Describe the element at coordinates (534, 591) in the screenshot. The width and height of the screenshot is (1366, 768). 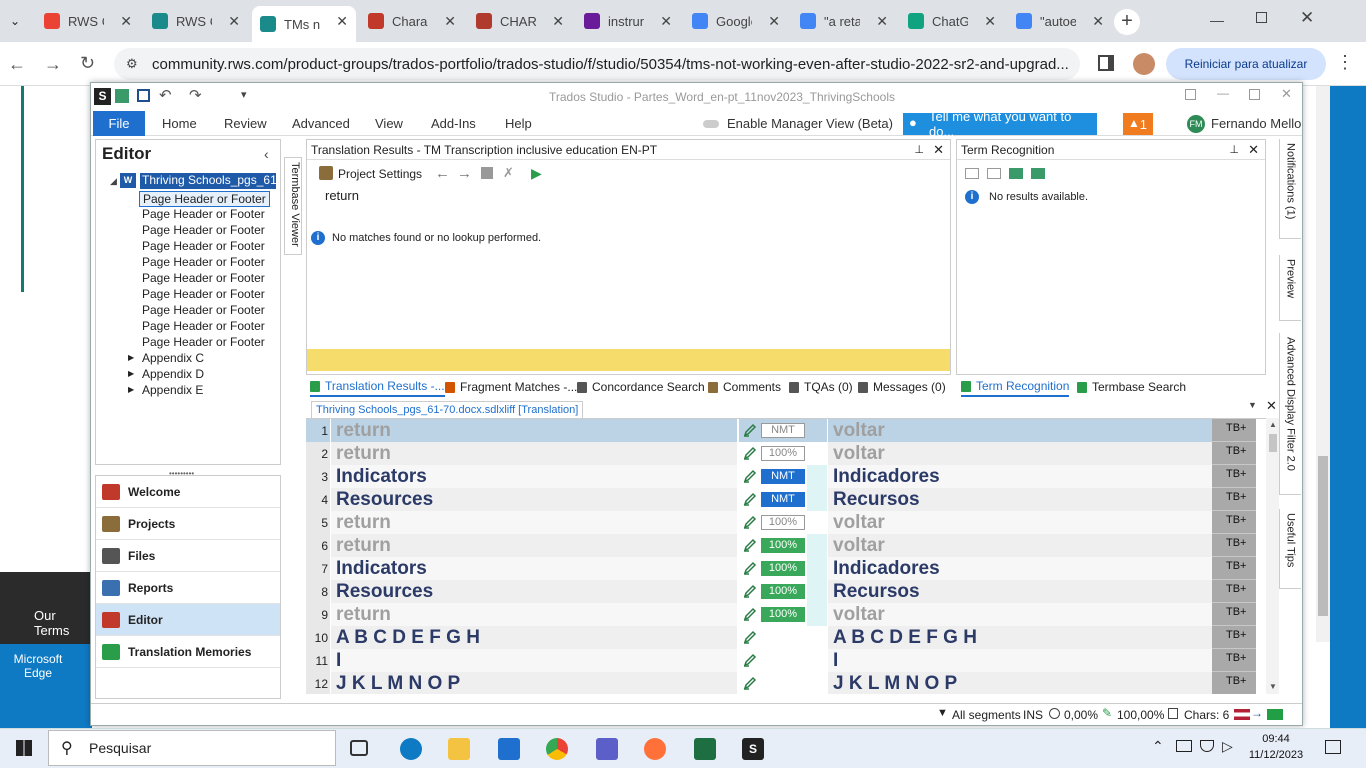
I see `source-segment: Resources` at that location.